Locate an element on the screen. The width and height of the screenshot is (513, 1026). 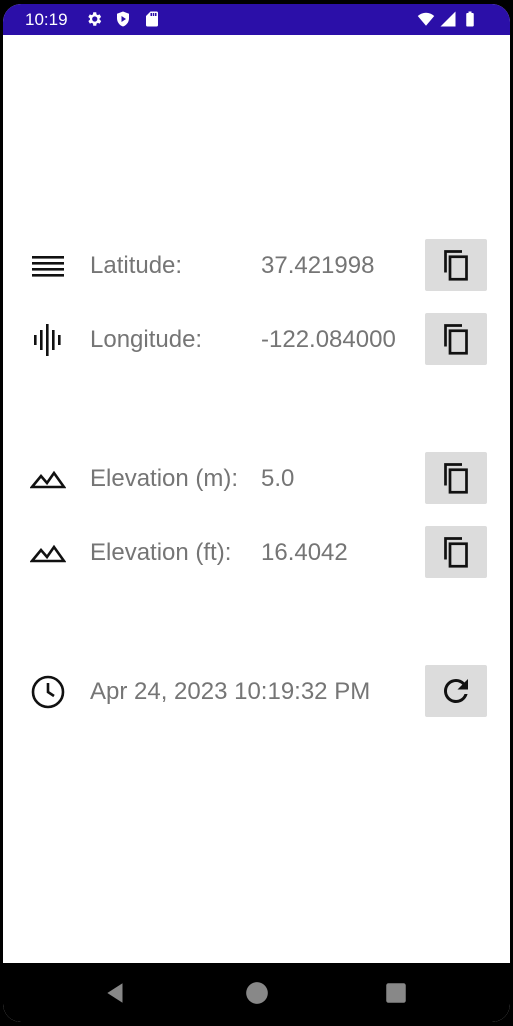
elevation-m-row: Elevation (m): 5.0 is located at coordinates (256, 479).